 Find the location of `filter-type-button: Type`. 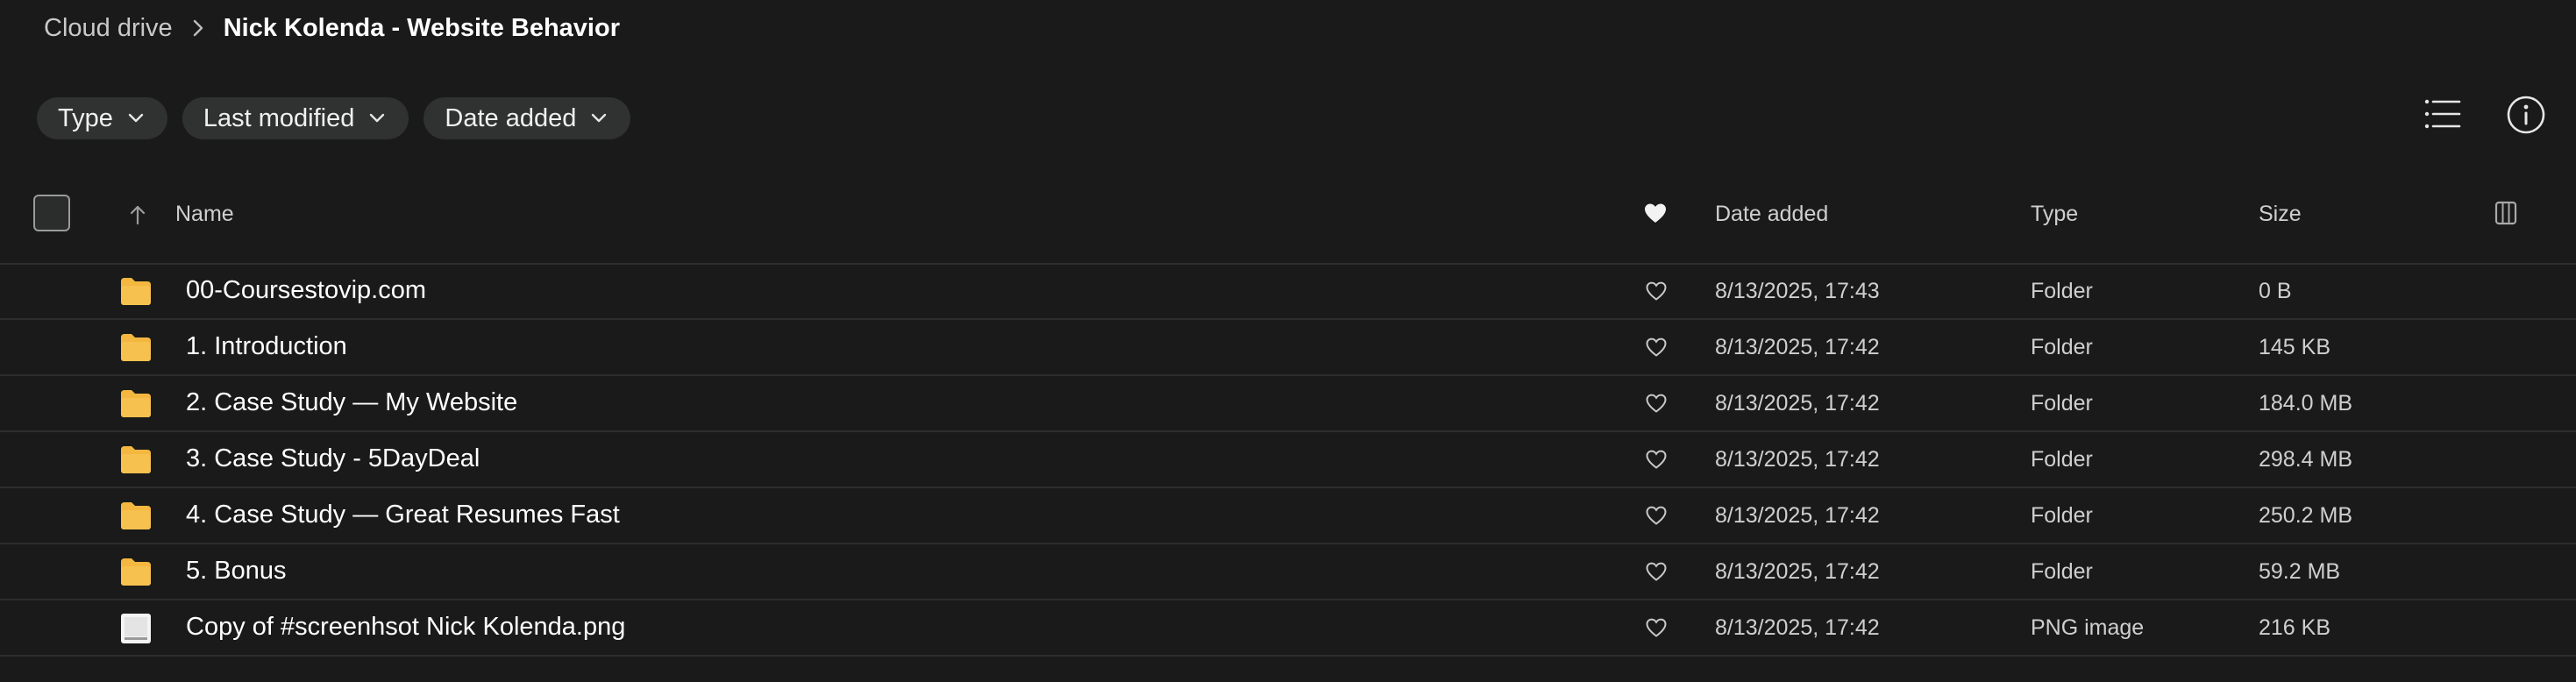

filter-type-button: Type is located at coordinates (102, 118).